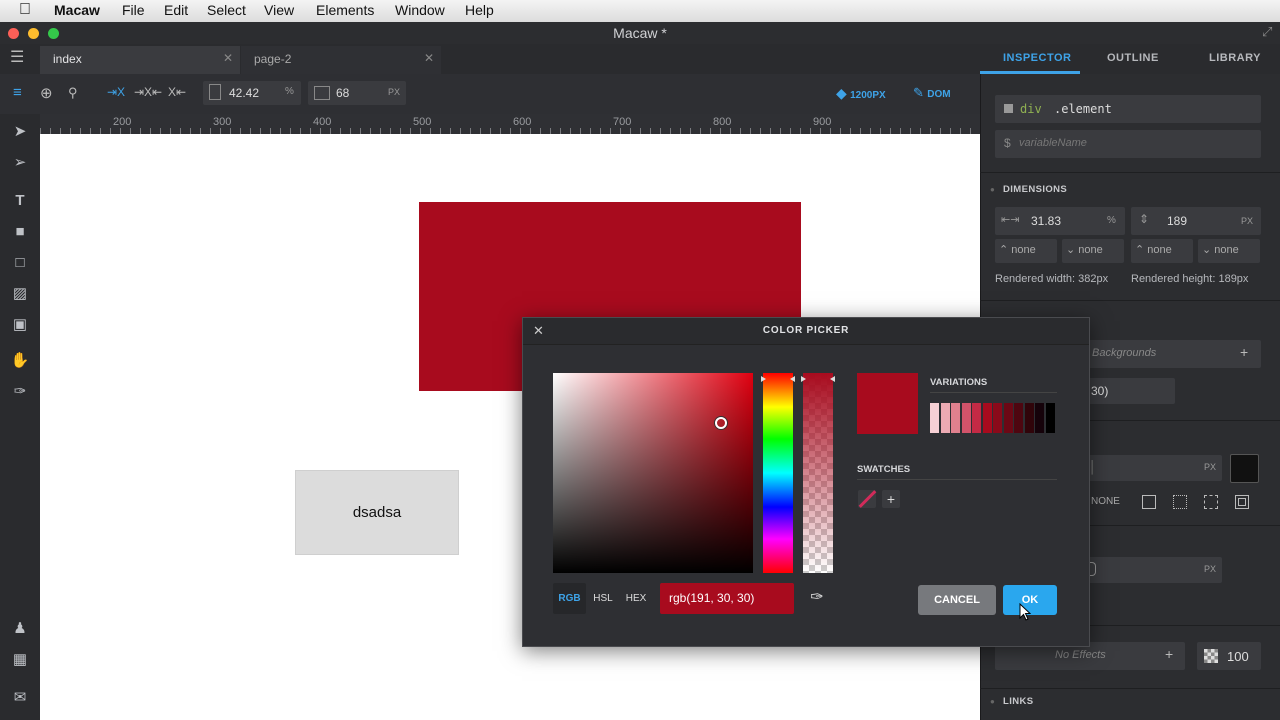  I want to click on layers-icon: ≡, so click(17, 92).